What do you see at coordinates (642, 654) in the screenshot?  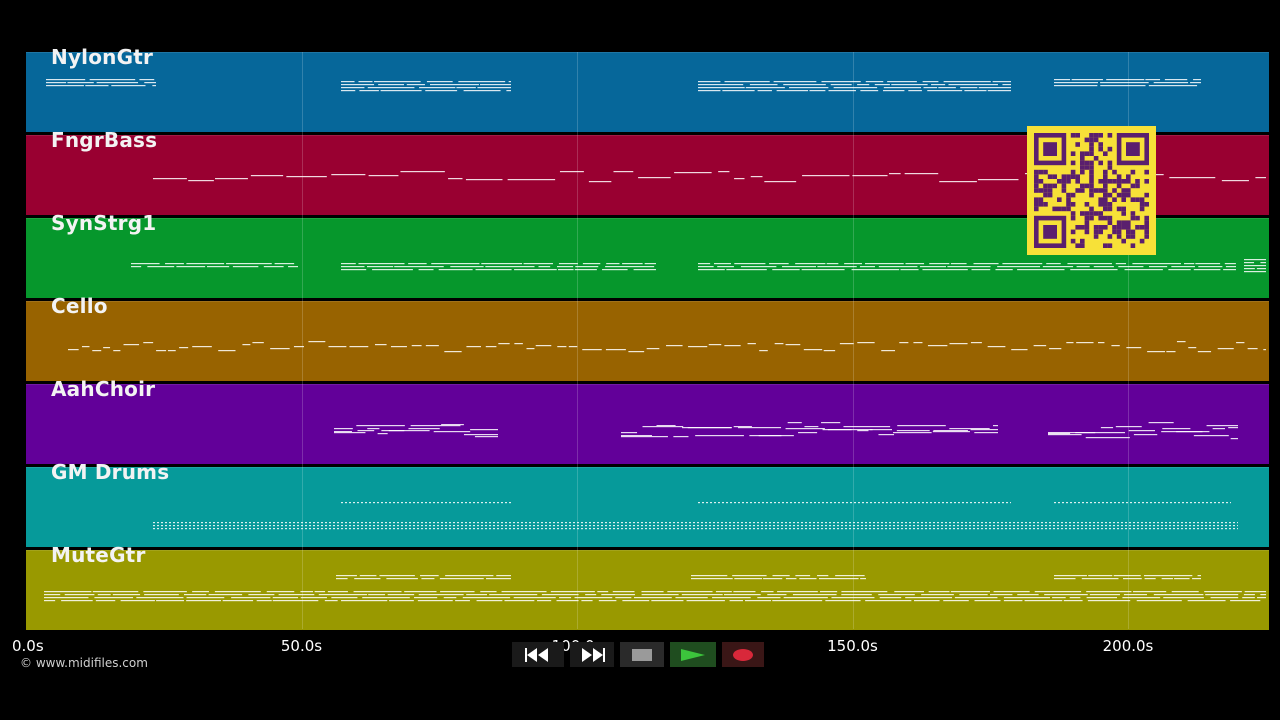 I see `stop-button` at bounding box center [642, 654].